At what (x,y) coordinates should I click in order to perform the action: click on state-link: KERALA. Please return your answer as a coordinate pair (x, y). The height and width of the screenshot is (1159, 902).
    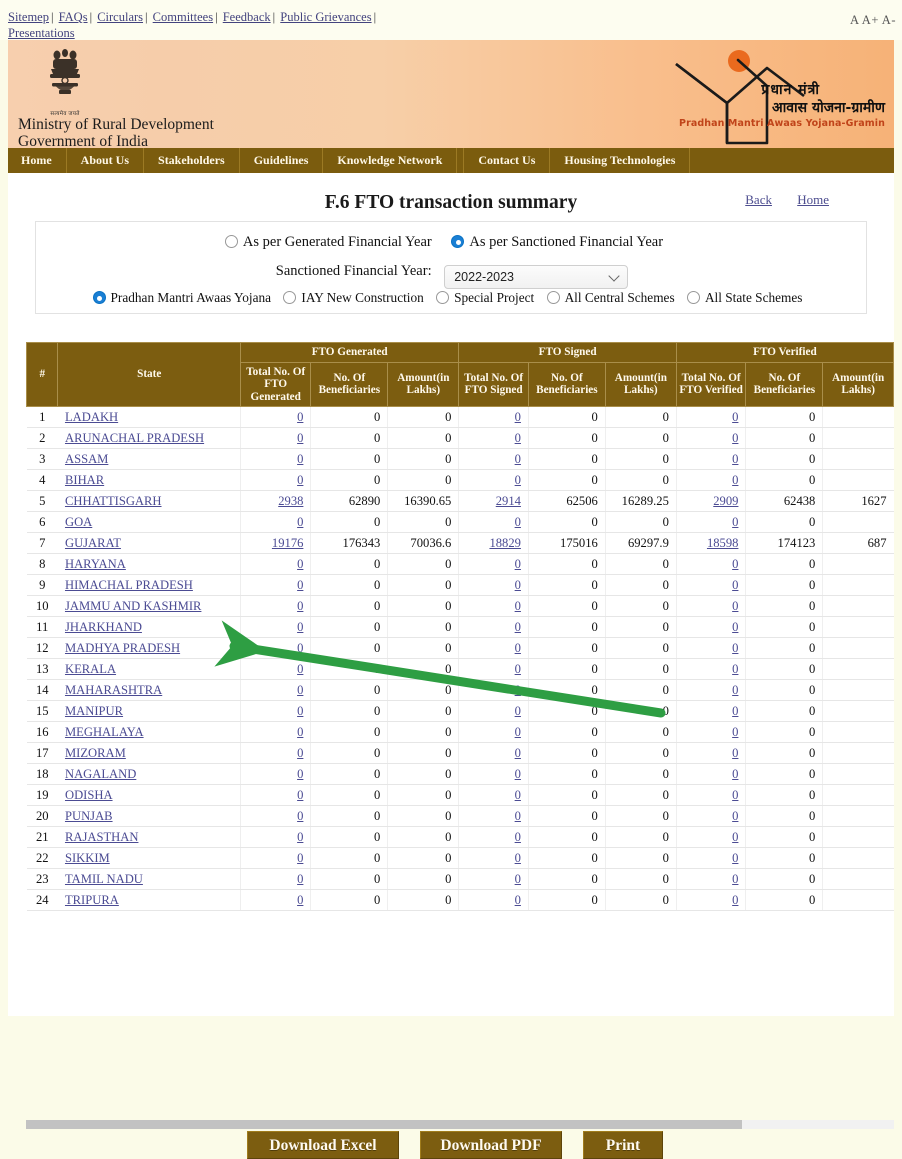
    Looking at the image, I should click on (90, 669).